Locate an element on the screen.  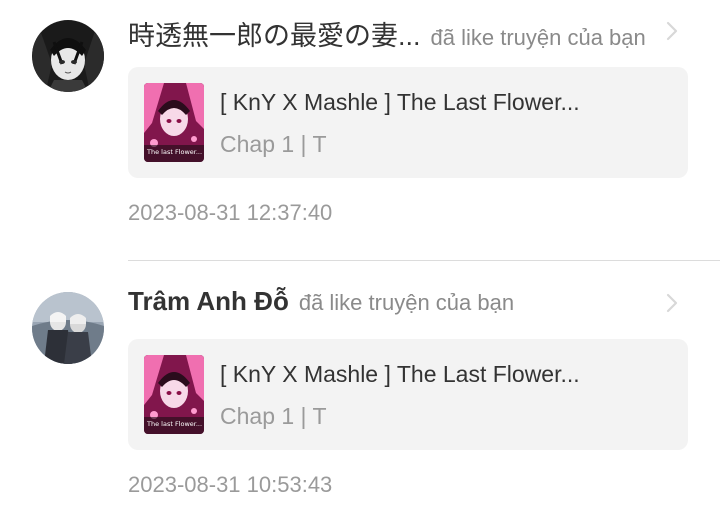
timestamp: 2023-08-31 10:53:43 is located at coordinates (230, 484).